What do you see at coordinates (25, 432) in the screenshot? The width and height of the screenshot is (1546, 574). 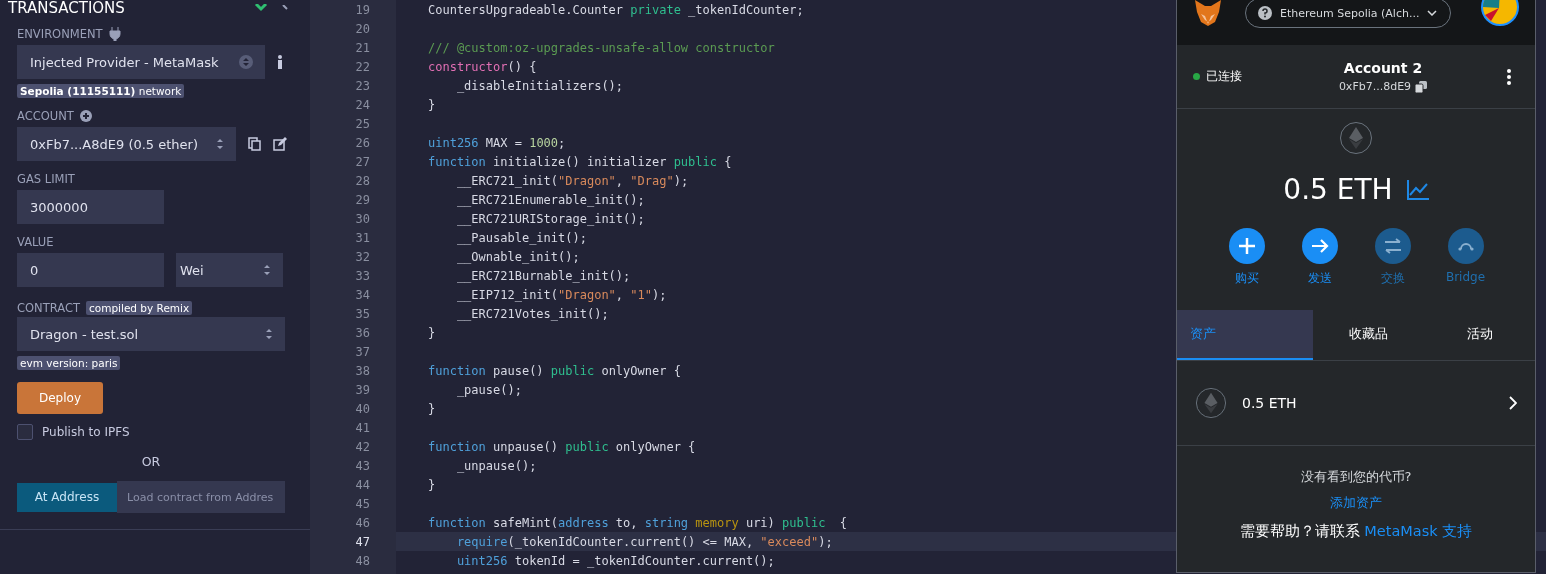 I see `checkbox` at bounding box center [25, 432].